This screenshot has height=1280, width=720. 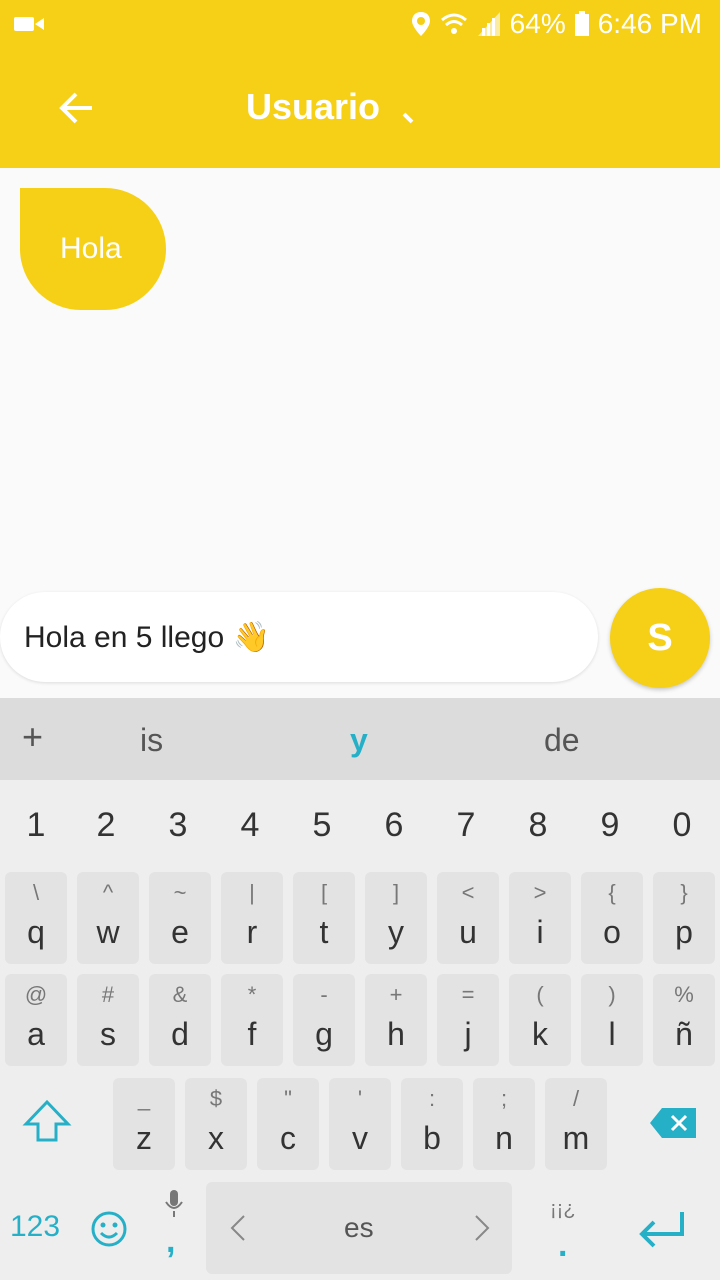 What do you see at coordinates (252, 1020) in the screenshot?
I see `key-f: * f` at bounding box center [252, 1020].